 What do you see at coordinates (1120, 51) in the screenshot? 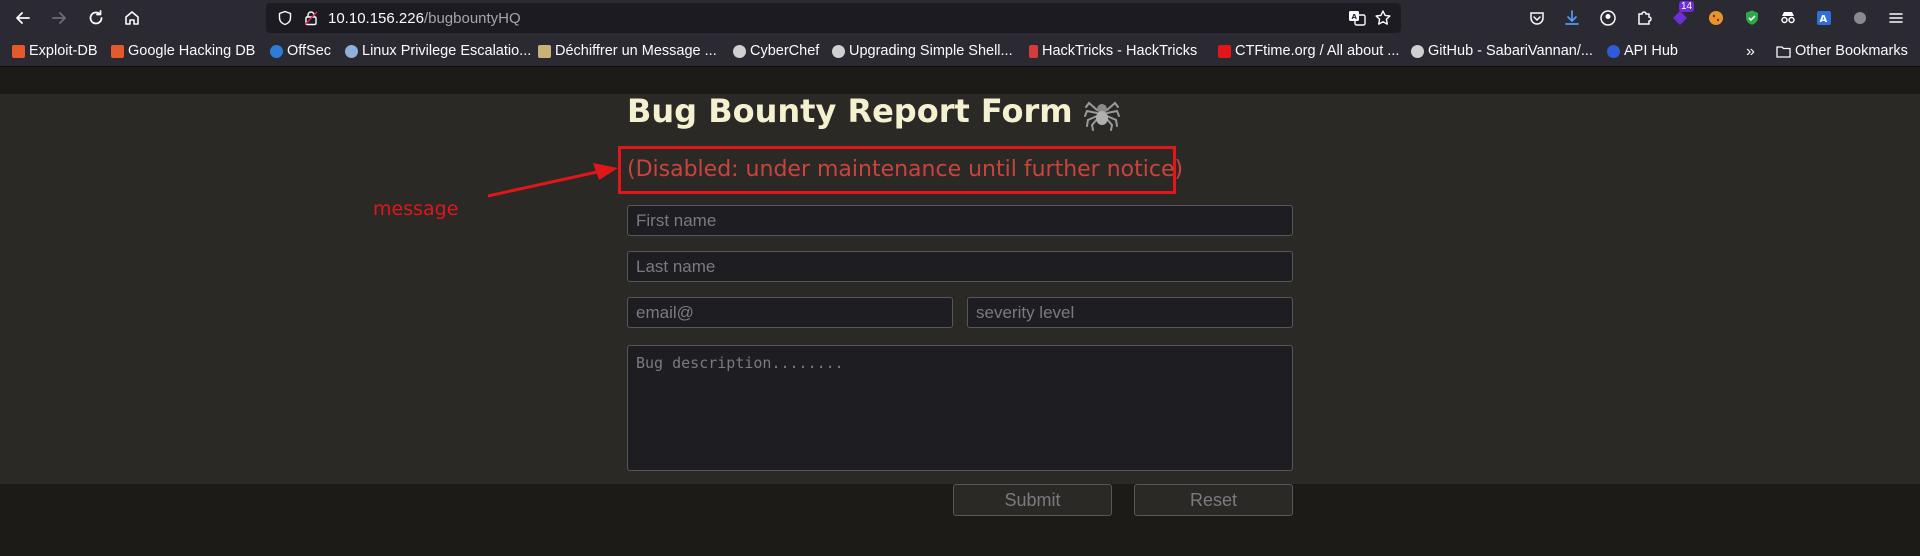
I see `bookmark-label: HackTricks - HackTricks` at bounding box center [1120, 51].